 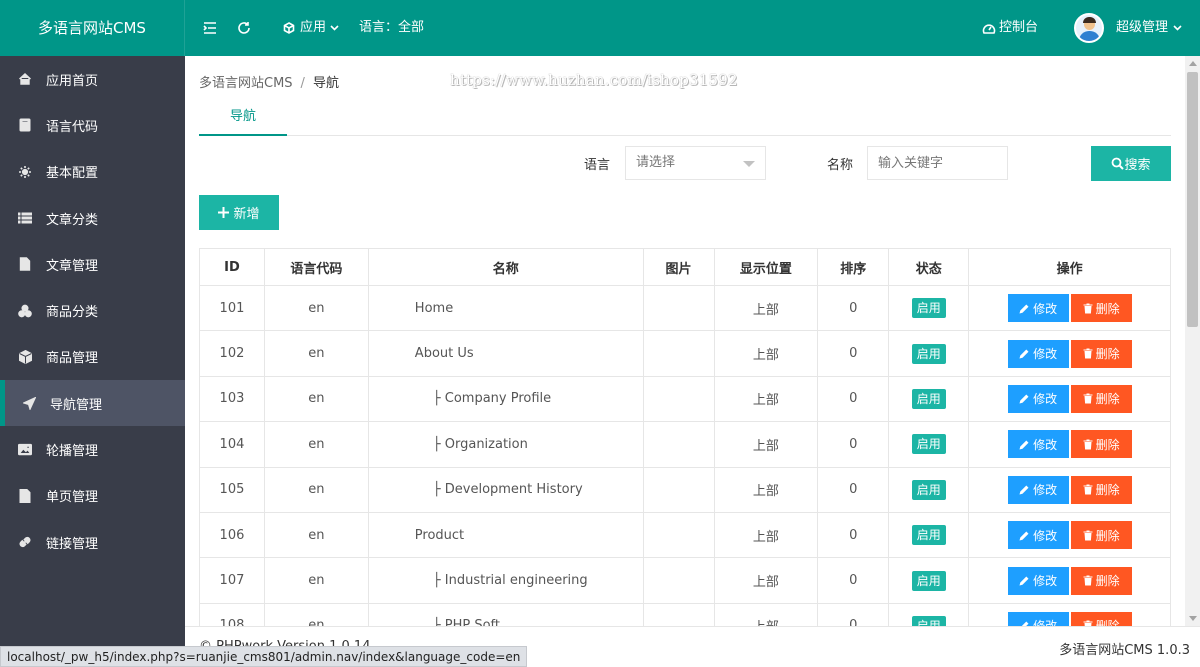 I want to click on keyword-input, so click(x=937, y=163).